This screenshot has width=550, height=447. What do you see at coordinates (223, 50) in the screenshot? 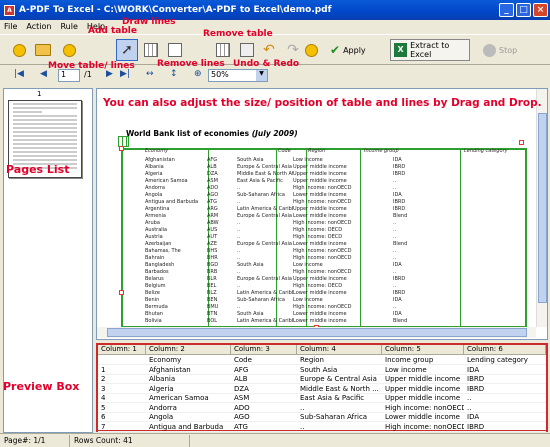
I see `remove-table-button` at bounding box center [223, 50].